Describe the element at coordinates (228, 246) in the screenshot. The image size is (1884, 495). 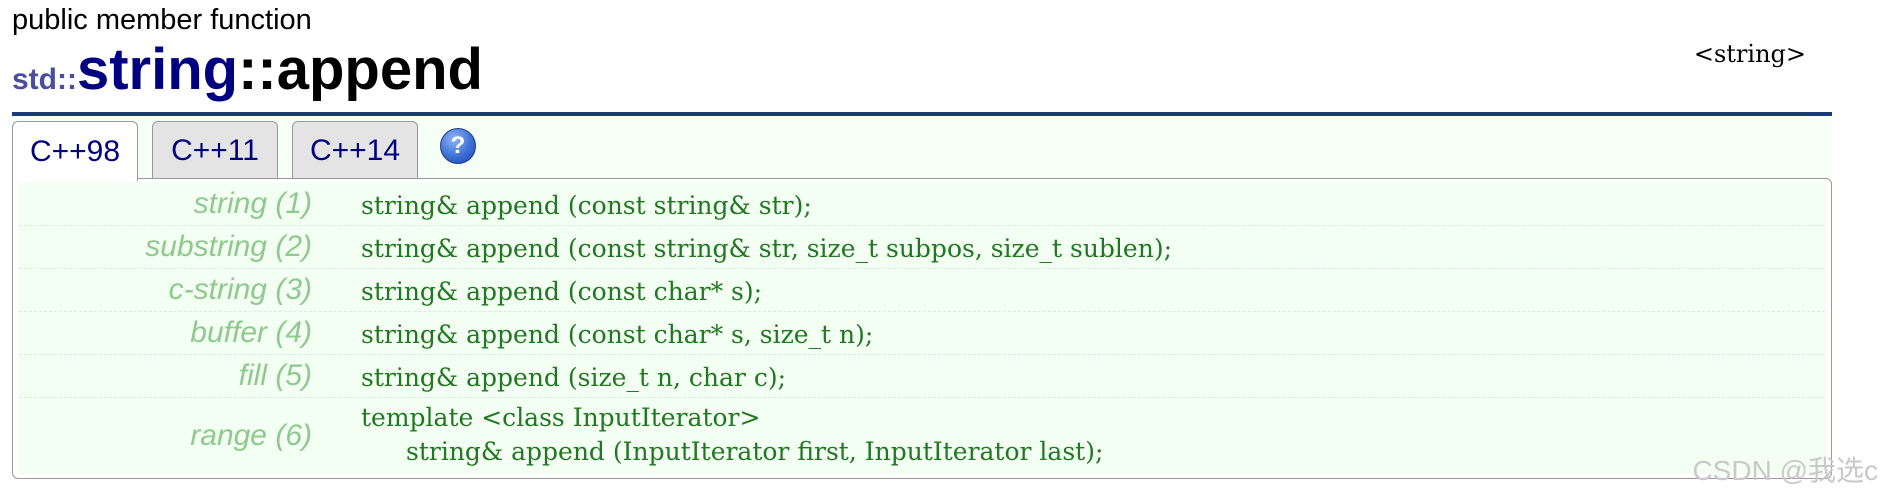
I see `signature-label: substring (2)` at that location.